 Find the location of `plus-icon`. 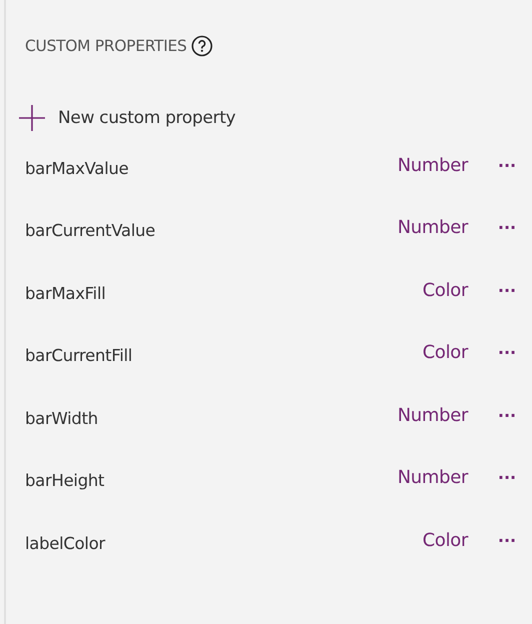

plus-icon is located at coordinates (32, 118).